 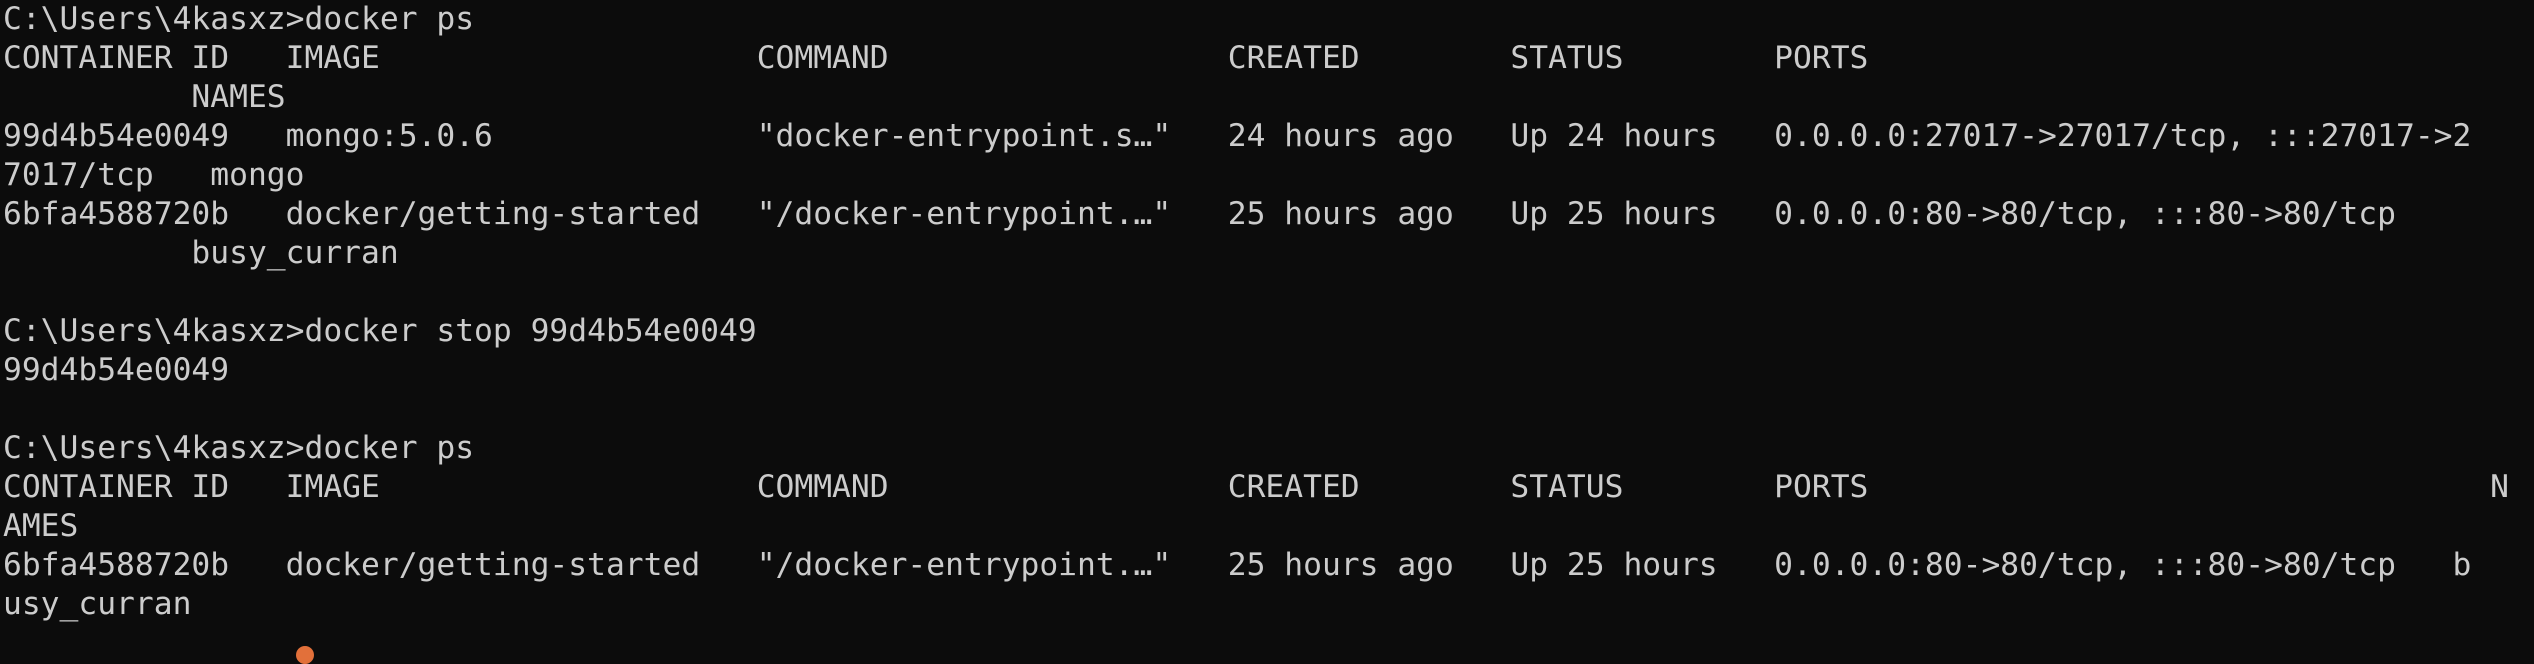 I want to click on output-line: usy_curran, so click(x=97, y=604).